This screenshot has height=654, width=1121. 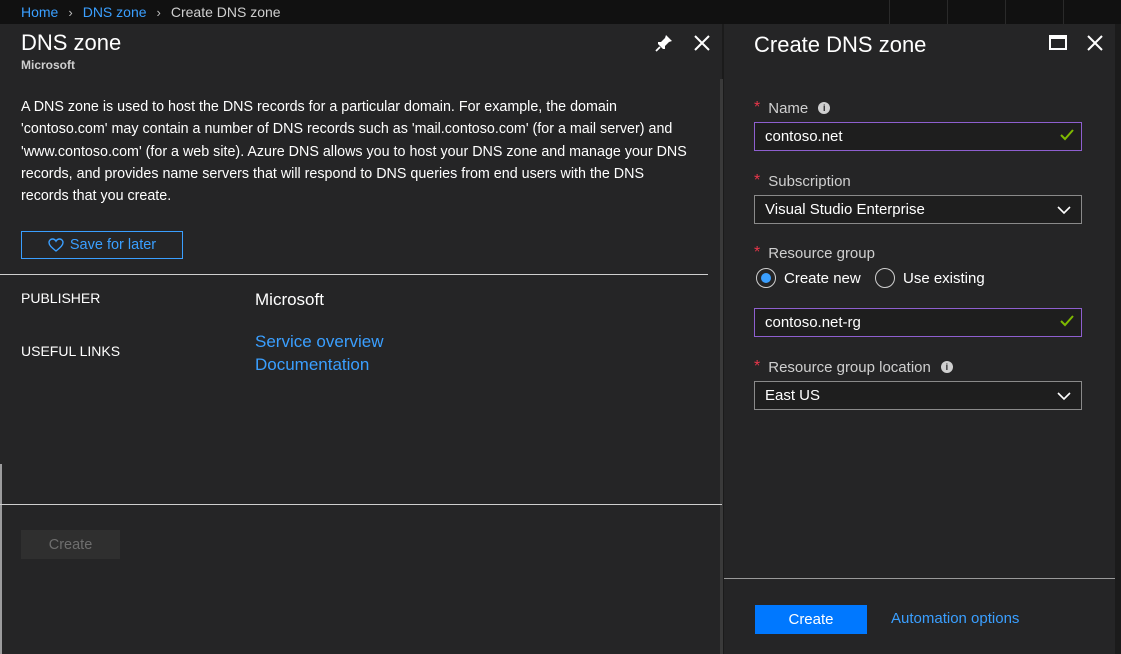 I want to click on name-label: * Name i, so click(x=792, y=108).